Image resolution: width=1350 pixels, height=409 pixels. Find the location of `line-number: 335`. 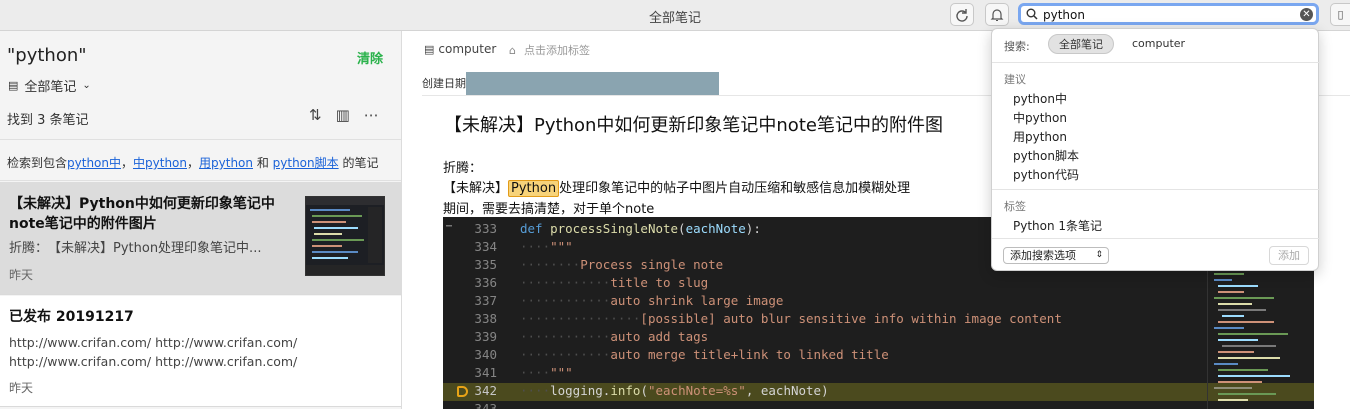

line-number: 335 is located at coordinates (485, 264).